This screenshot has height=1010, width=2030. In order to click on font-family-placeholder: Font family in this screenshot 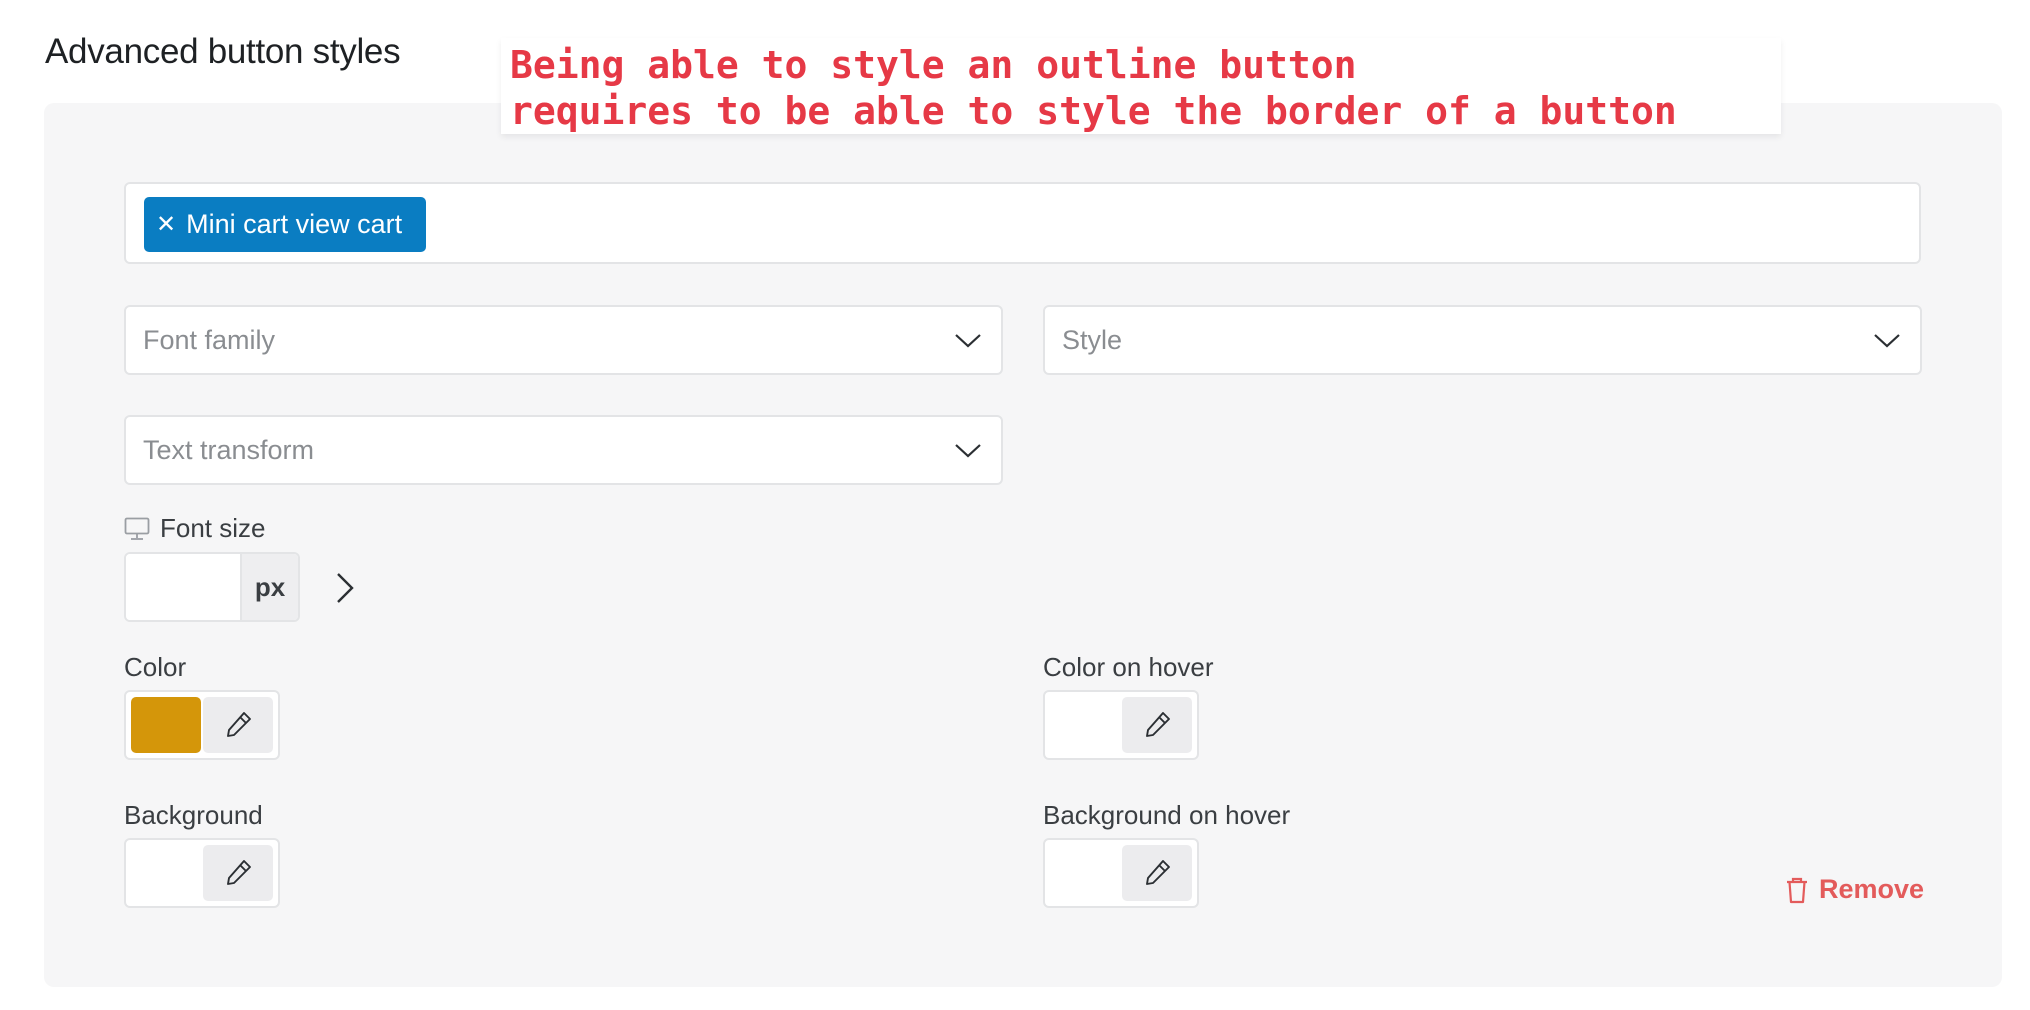, I will do `click(209, 339)`.